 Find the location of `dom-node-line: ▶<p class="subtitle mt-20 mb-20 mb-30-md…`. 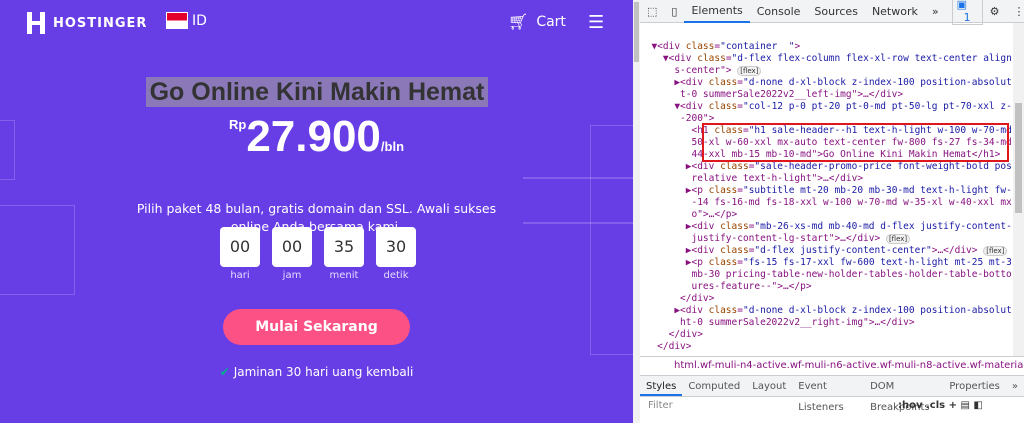

dom-node-line: ▶<p class="subtitle mt-20 mb-20 mb-30-md… is located at coordinates (826, 191).